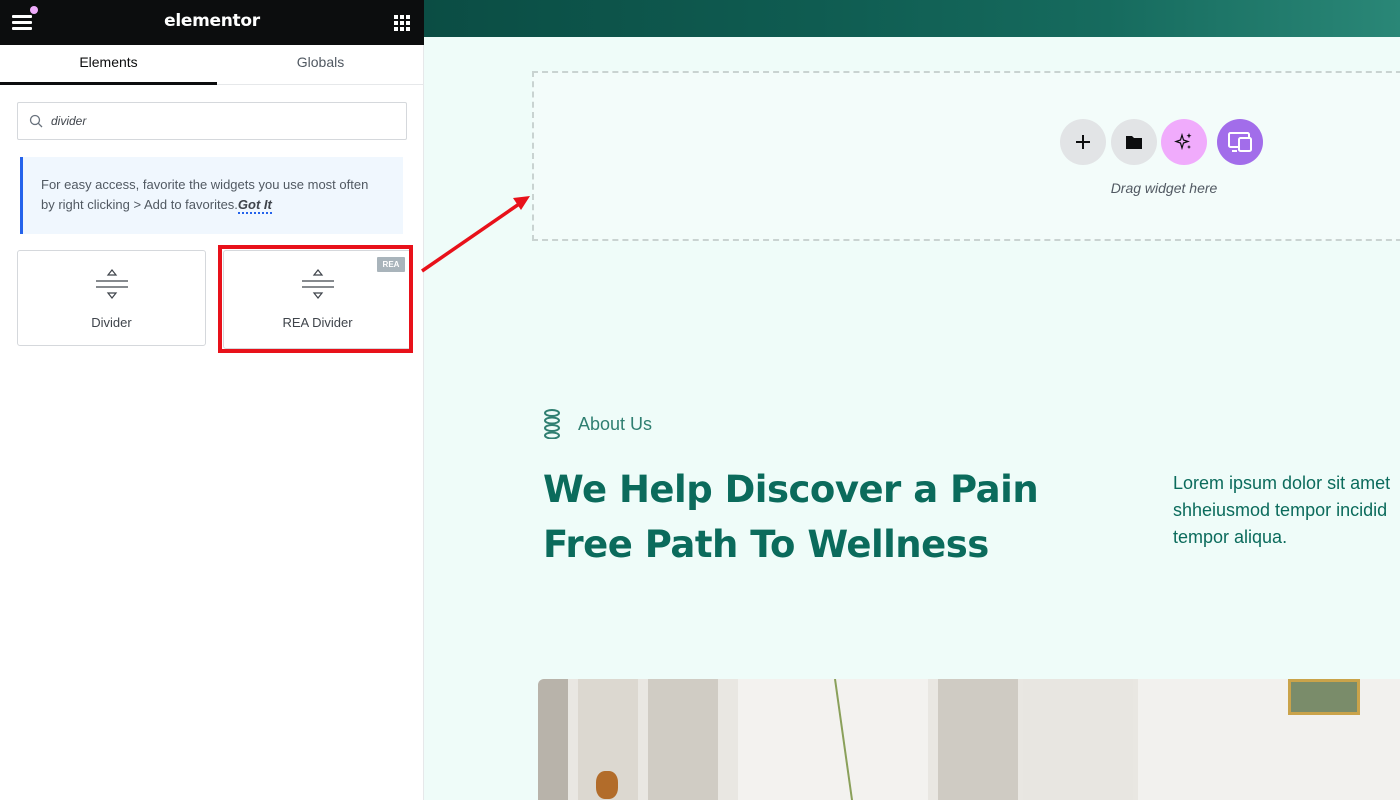 The width and height of the screenshot is (1400, 800). What do you see at coordinates (317, 322) in the screenshot?
I see `widget-label: REA Divider` at bounding box center [317, 322].